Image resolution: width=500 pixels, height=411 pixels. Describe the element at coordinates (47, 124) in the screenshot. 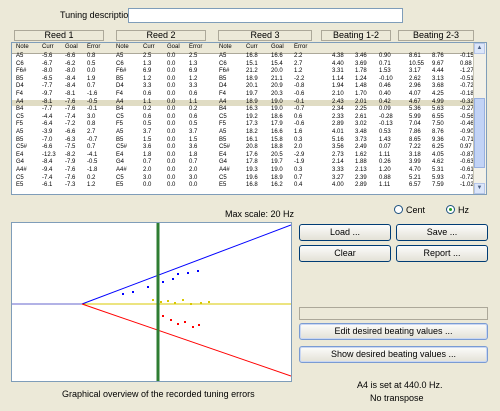

I see `table-cell: -6.4` at that location.